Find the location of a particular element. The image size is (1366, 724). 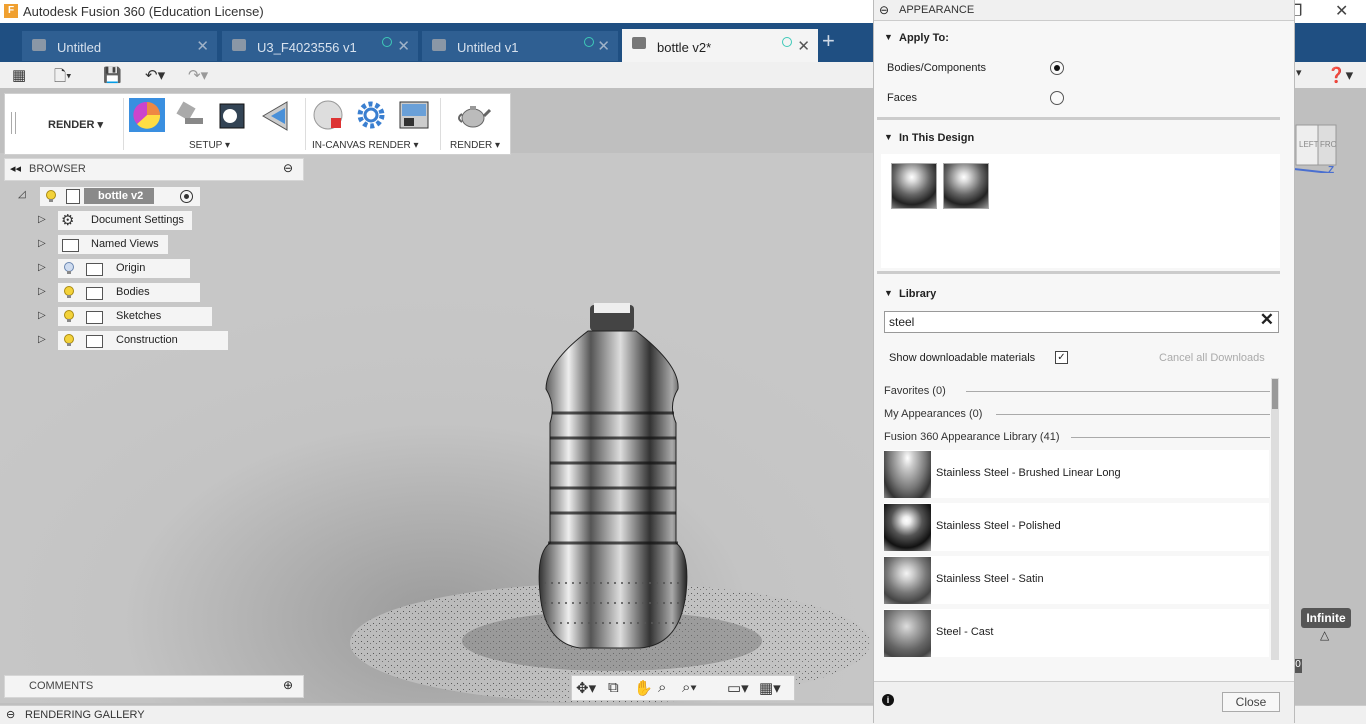

chevron-down-icon: ▾ is located at coordinates (1299, 72).